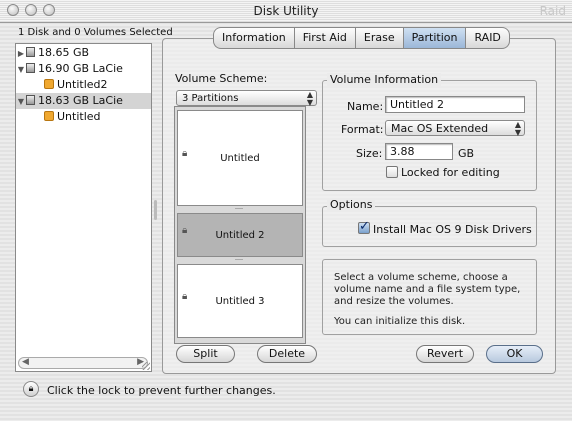 The width and height of the screenshot is (572, 421). Describe the element at coordinates (155, 210) in the screenshot. I see `split-view-handle` at that location.